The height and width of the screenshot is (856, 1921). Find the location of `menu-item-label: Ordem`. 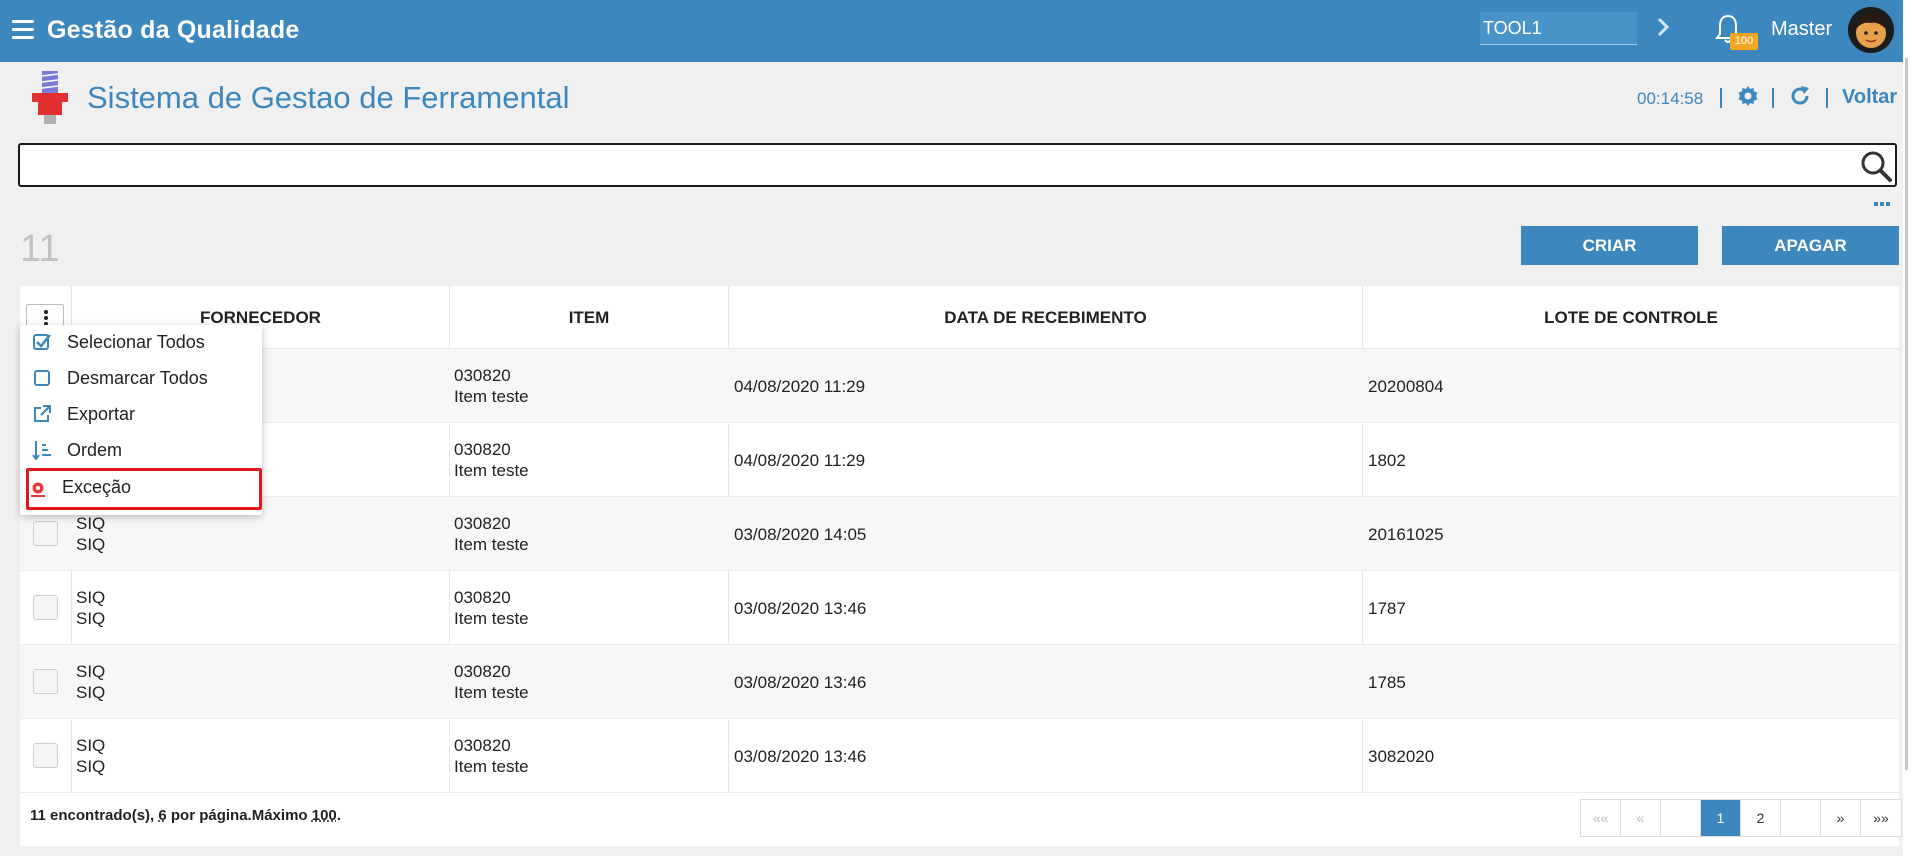

menu-item-label: Ordem is located at coordinates (95, 450).